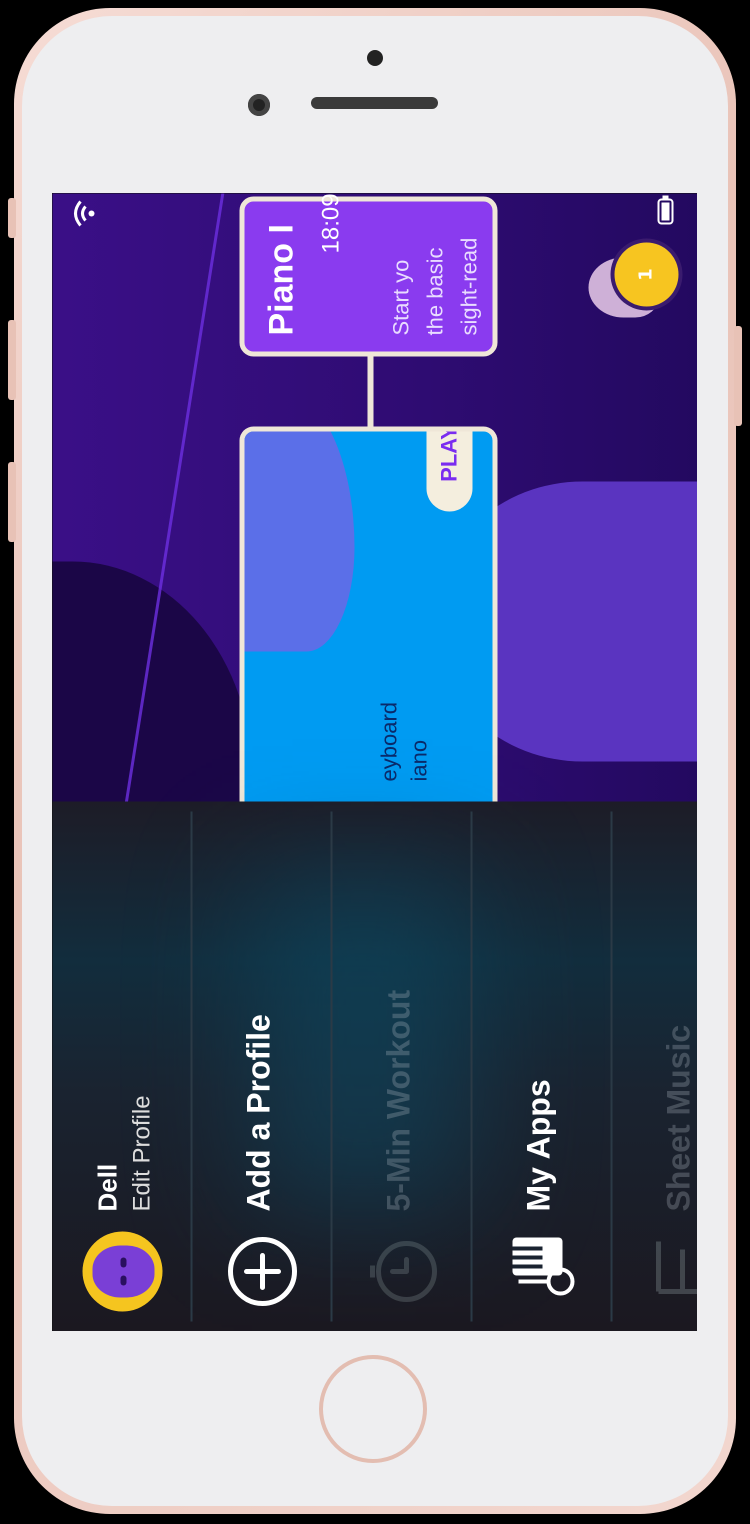 This screenshot has height=1524, width=750. What do you see at coordinates (678, 1117) in the screenshot?
I see `menu-item-label: Sheet Music` at bounding box center [678, 1117].